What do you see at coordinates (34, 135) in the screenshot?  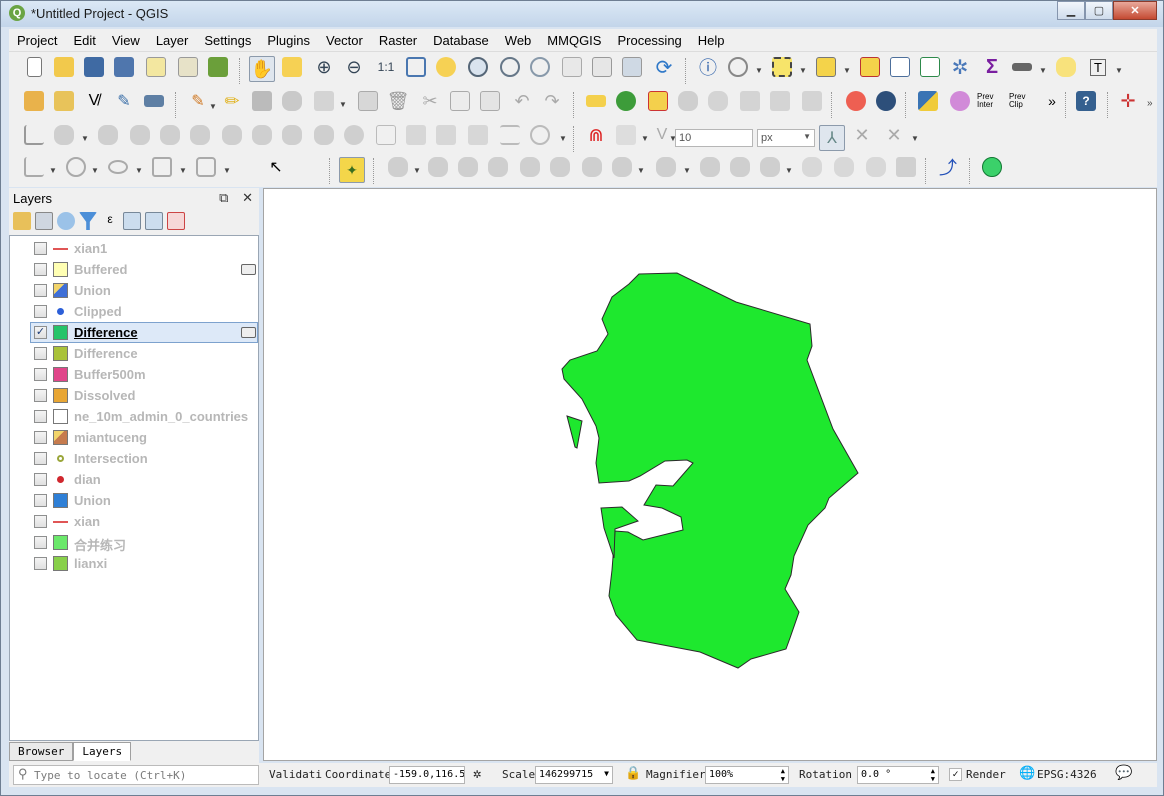 I see `digitize-angle-icon` at bounding box center [34, 135].